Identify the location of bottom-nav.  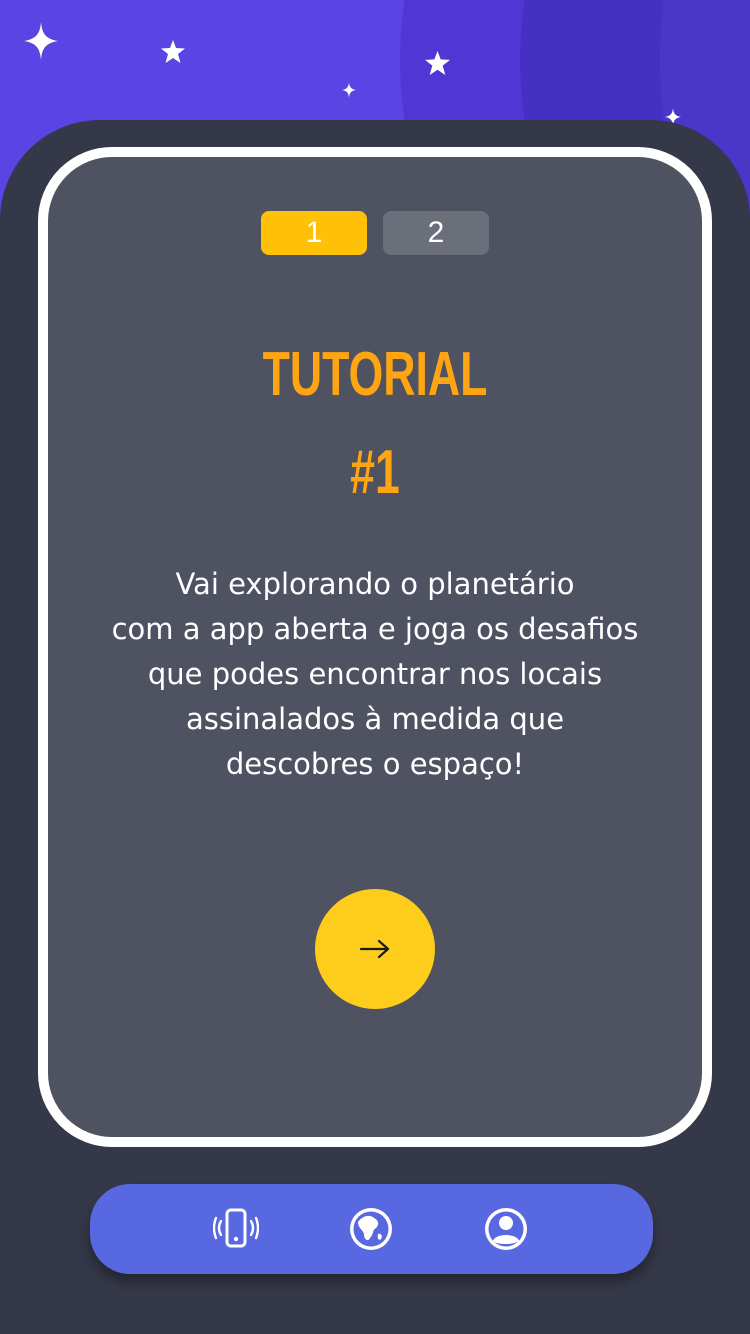
(371, 1229).